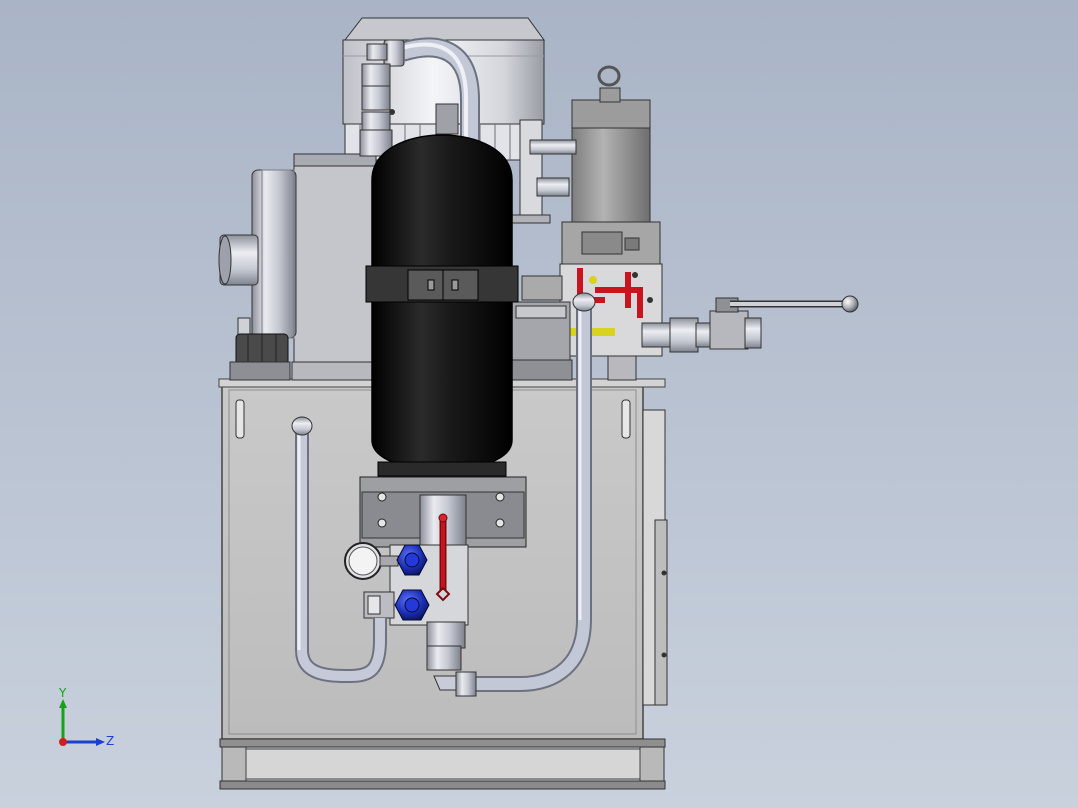 This screenshot has width=1078, height=808. Describe the element at coordinates (63, 742) in the screenshot. I see `x-axis-dot` at that location.